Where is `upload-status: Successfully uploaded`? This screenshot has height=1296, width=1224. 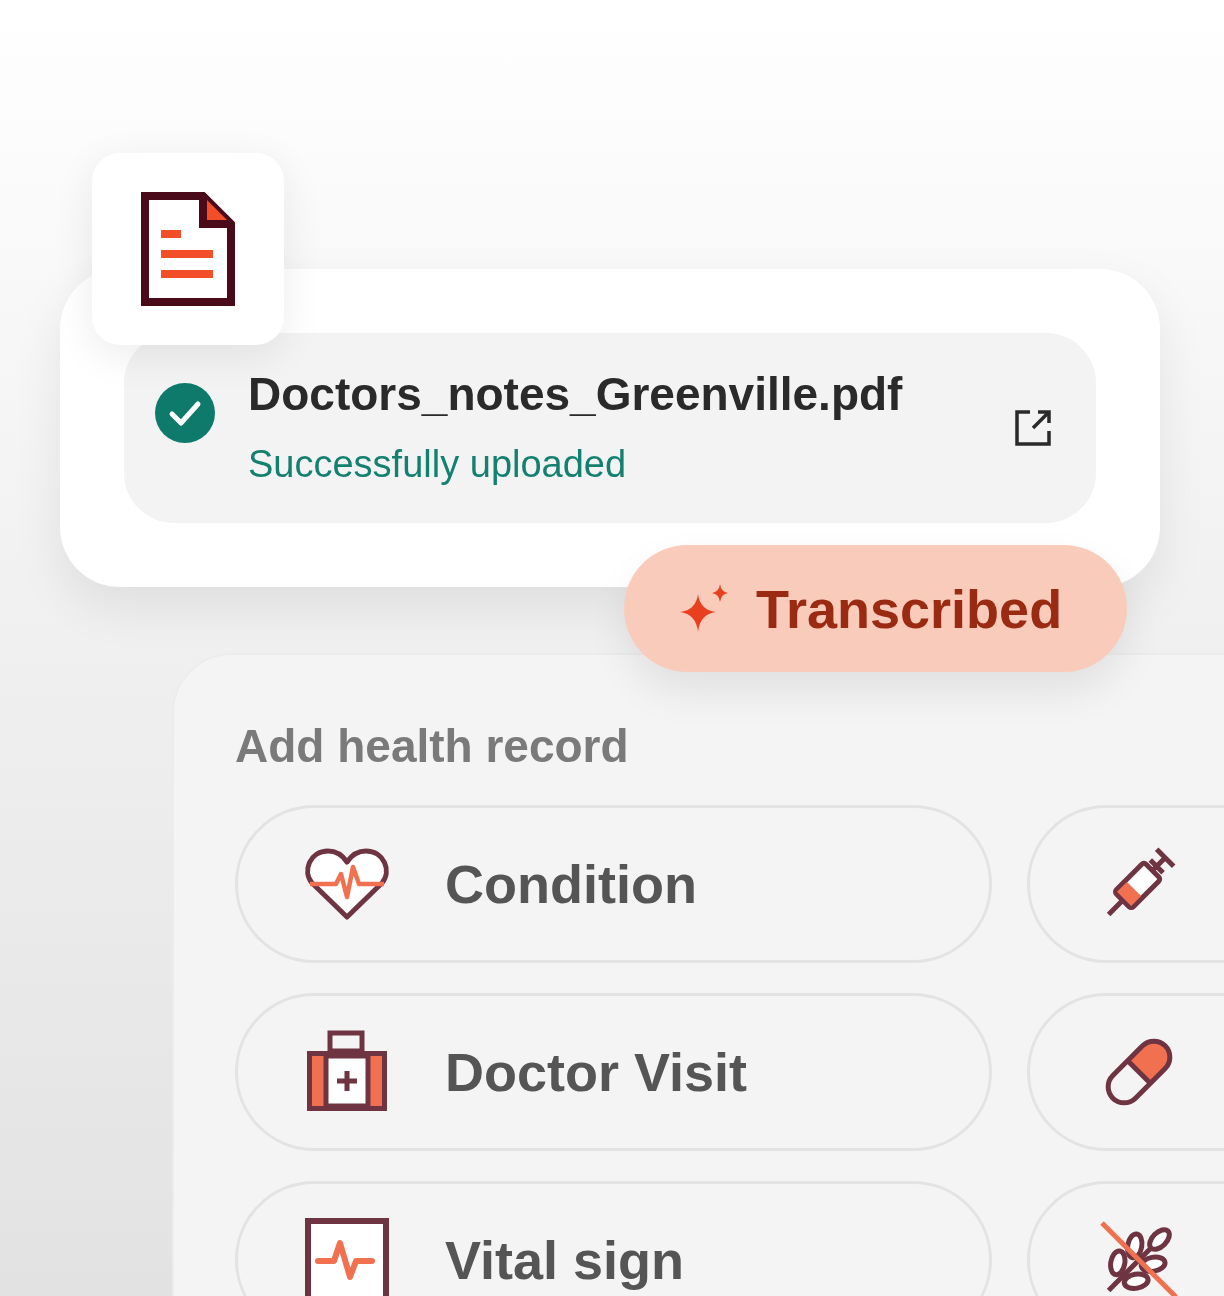 upload-status: Successfully uploaded is located at coordinates (438, 464).